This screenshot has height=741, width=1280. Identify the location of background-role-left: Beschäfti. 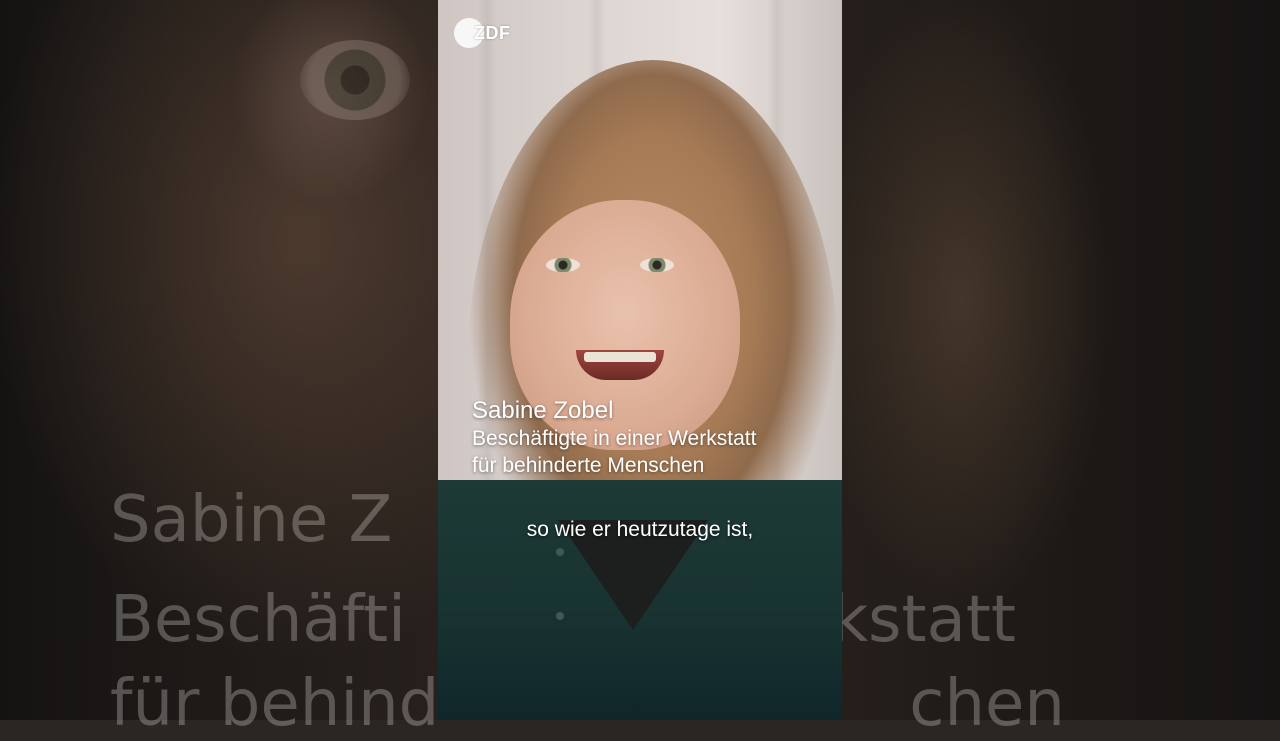
(258, 620).